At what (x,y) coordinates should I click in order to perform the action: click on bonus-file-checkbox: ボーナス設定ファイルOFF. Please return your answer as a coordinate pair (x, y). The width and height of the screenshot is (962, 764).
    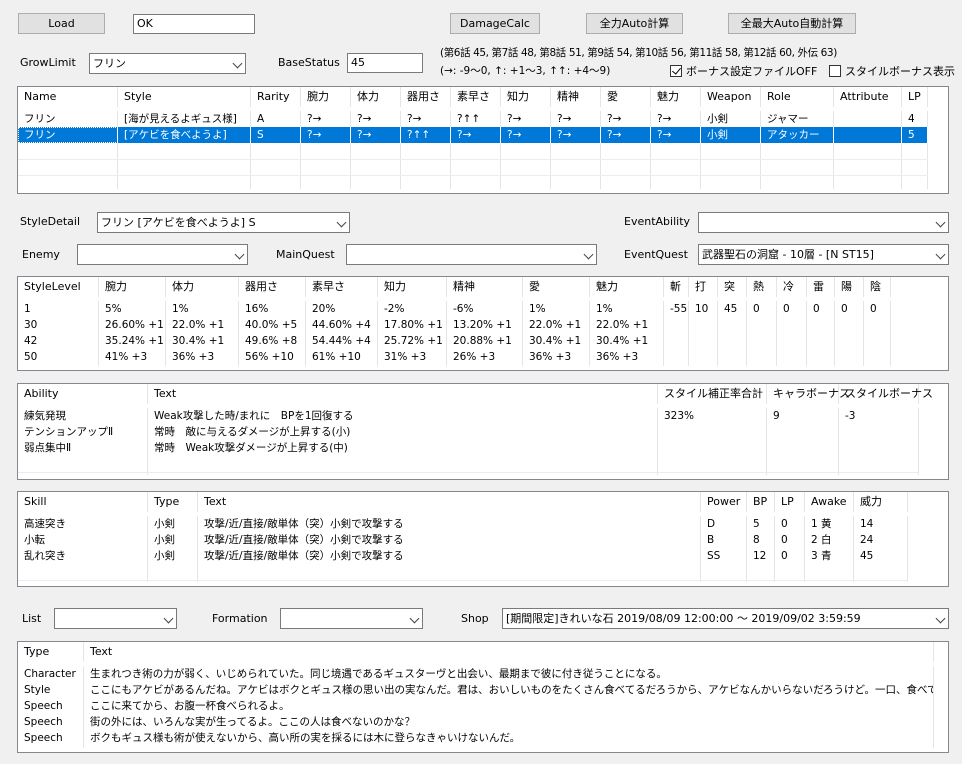
    Looking at the image, I should click on (743, 71).